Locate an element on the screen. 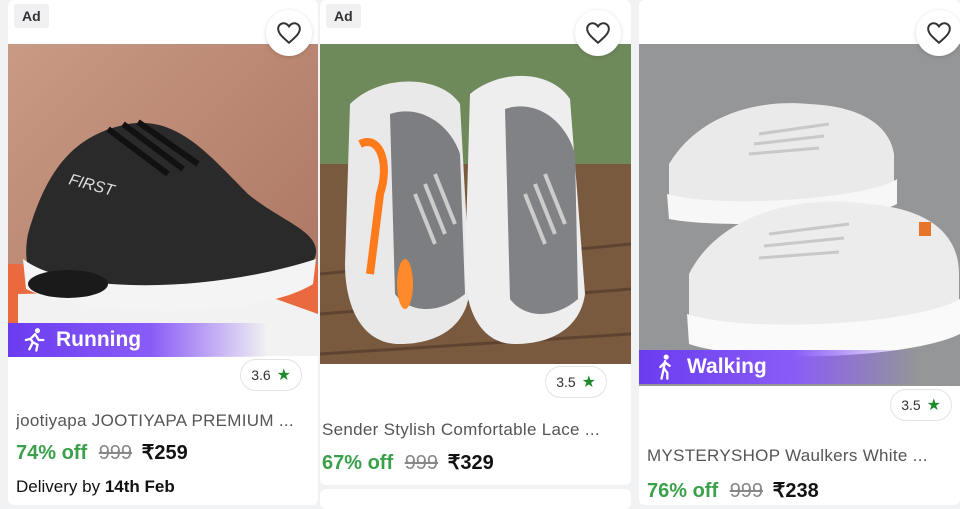  price-row: 76% off 999 ₹238 is located at coordinates (733, 490).